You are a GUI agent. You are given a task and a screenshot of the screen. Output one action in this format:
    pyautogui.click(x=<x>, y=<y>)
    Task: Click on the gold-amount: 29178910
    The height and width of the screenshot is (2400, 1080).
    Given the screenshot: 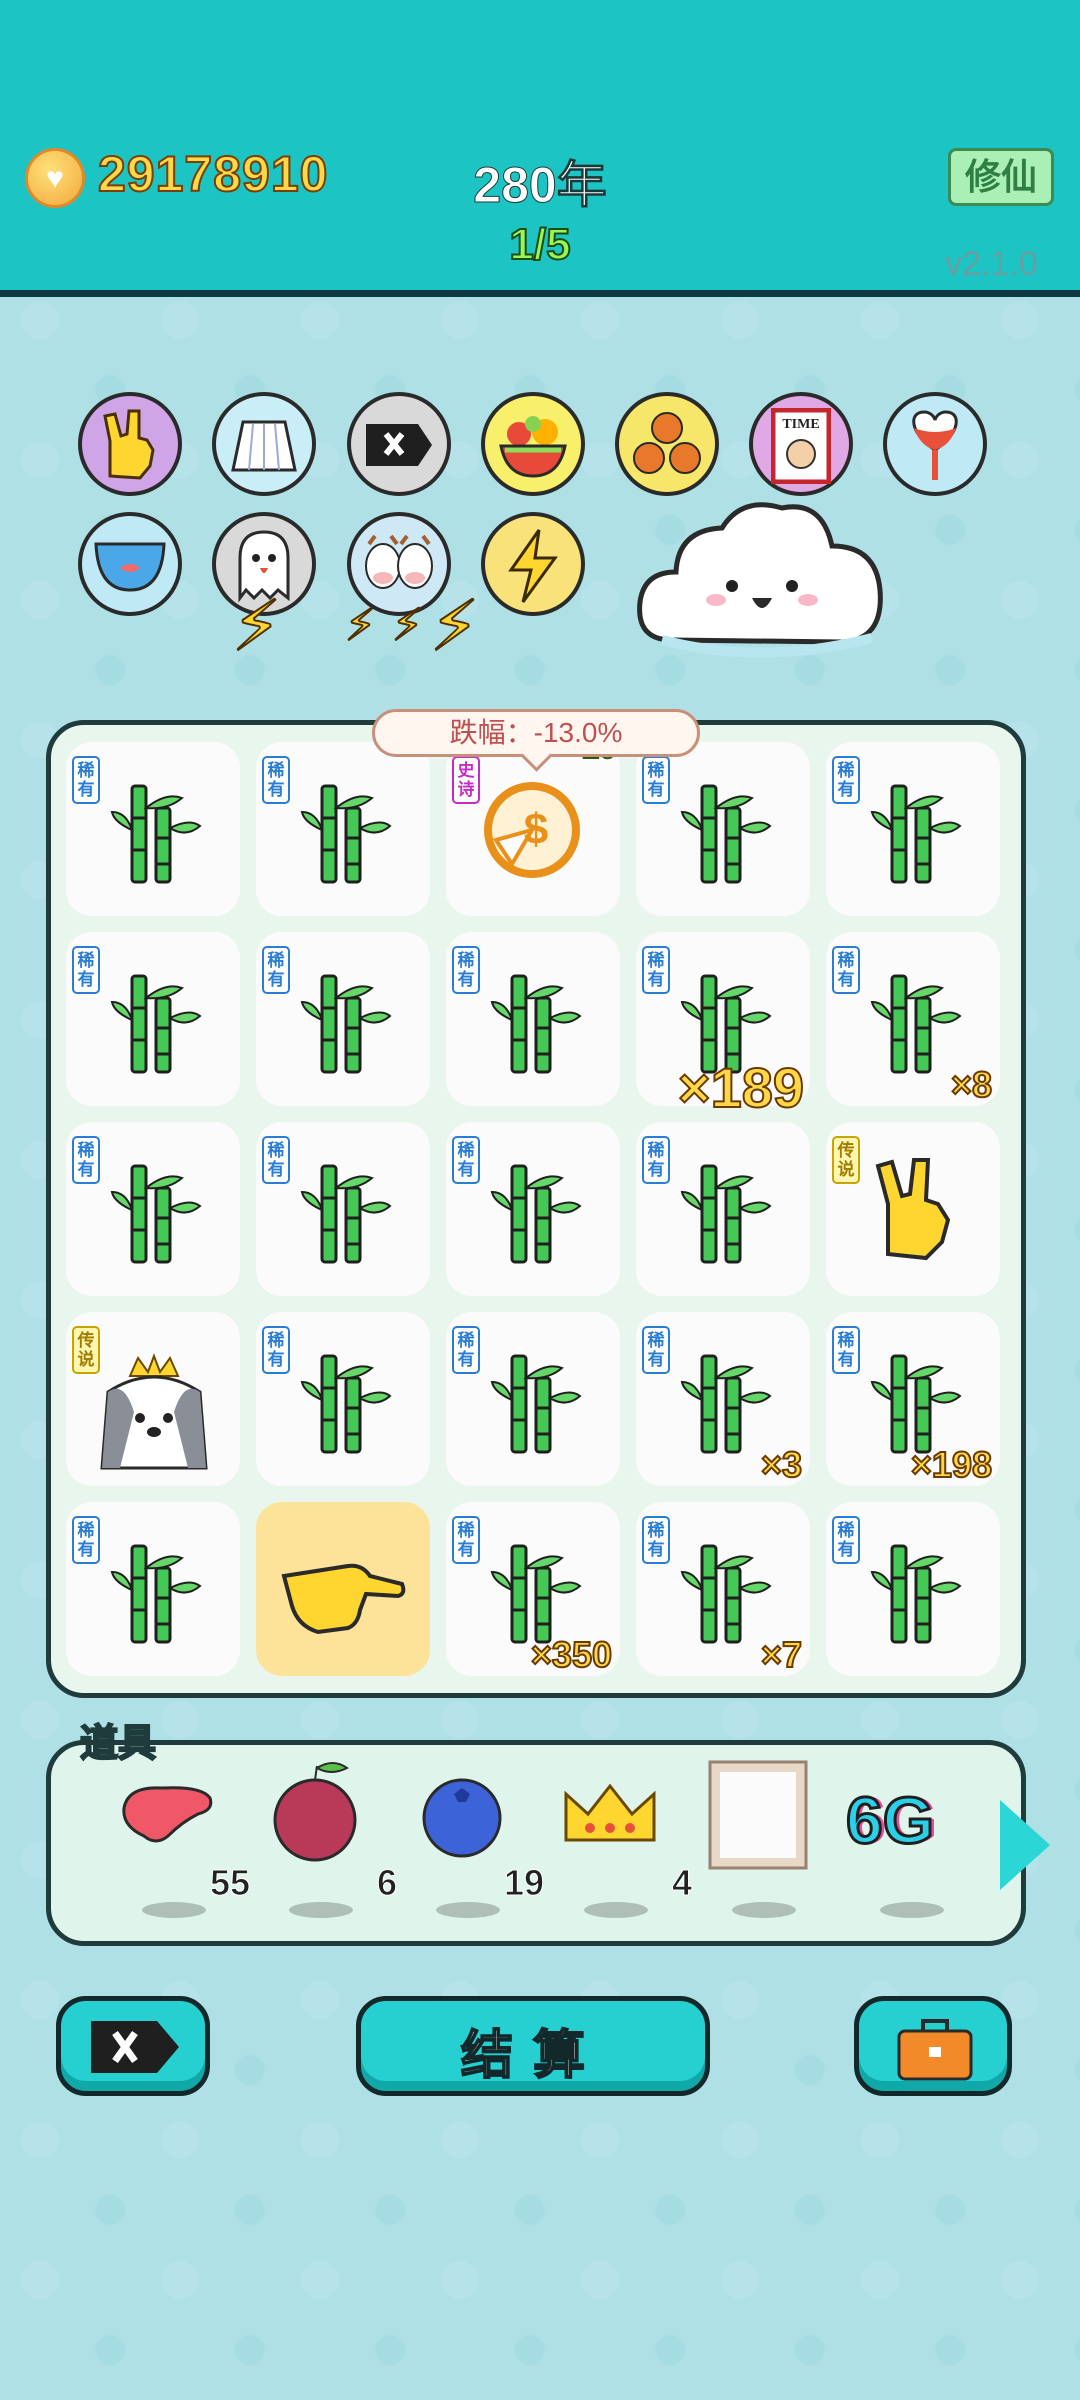 What is the action you would take?
    pyautogui.click(x=213, y=174)
    